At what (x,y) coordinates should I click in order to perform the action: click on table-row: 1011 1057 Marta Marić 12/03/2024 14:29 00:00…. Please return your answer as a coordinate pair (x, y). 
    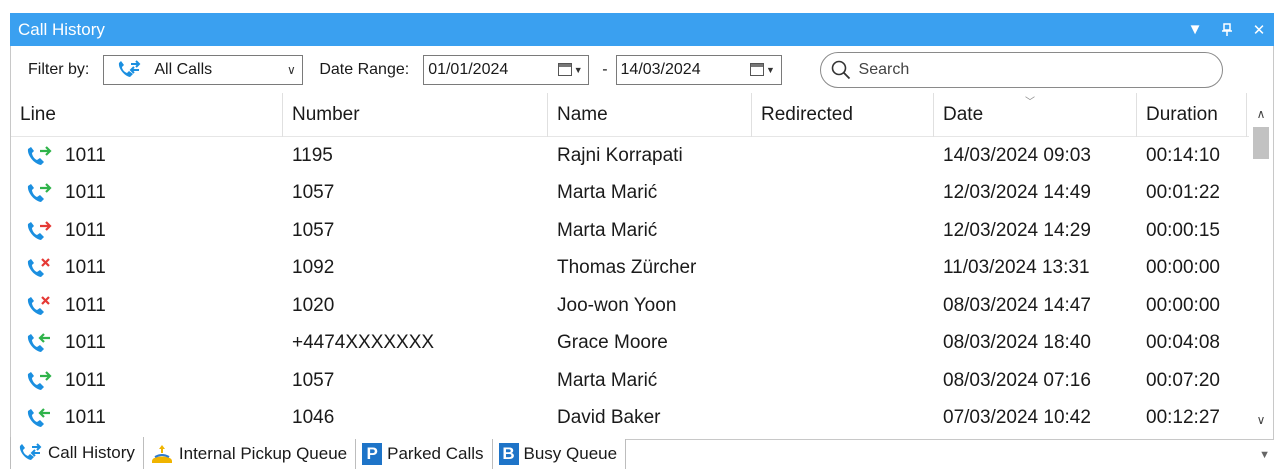
    Looking at the image, I should click on (630, 231).